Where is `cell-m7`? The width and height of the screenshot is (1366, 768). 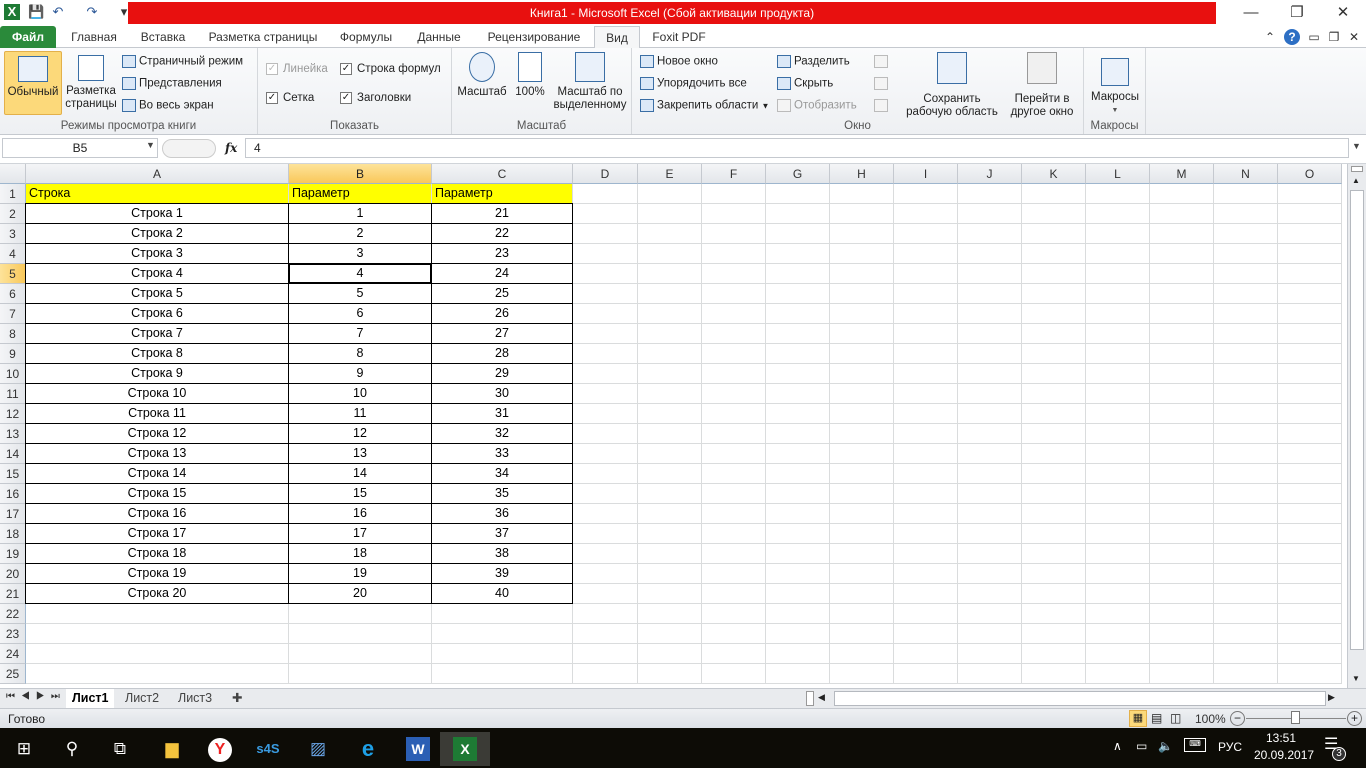 cell-m7 is located at coordinates (1182, 314).